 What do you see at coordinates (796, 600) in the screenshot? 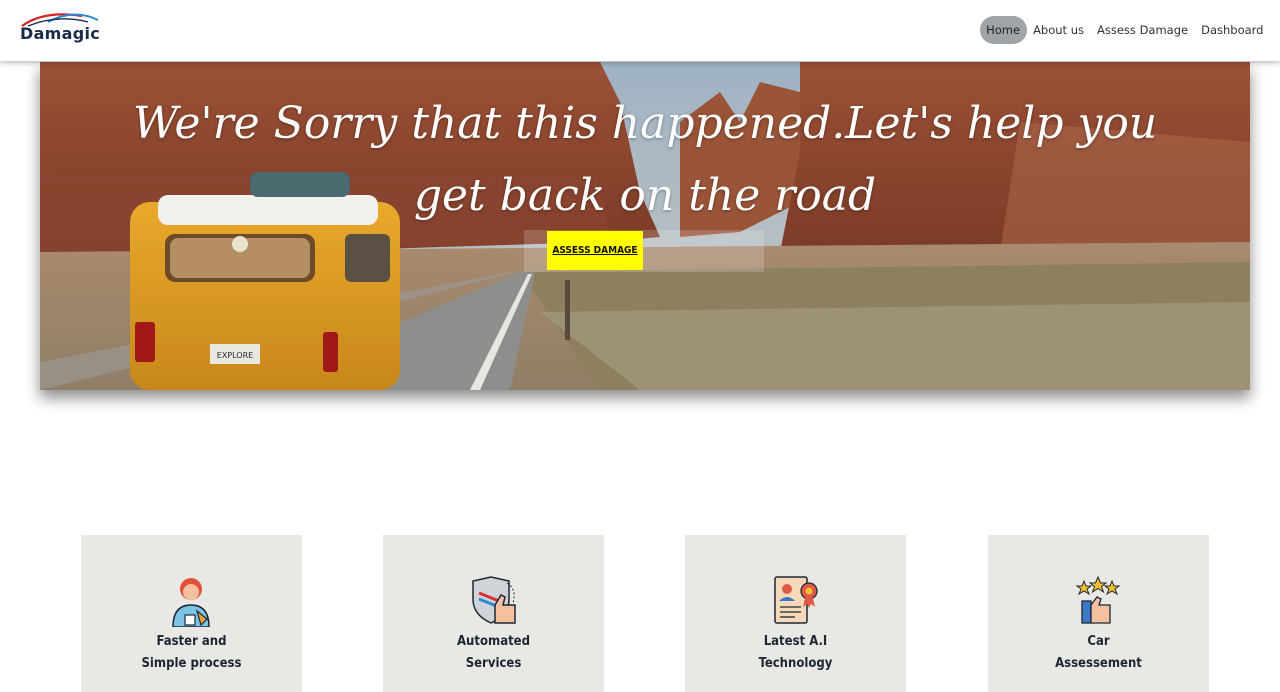
I see `certificate-icon` at bounding box center [796, 600].